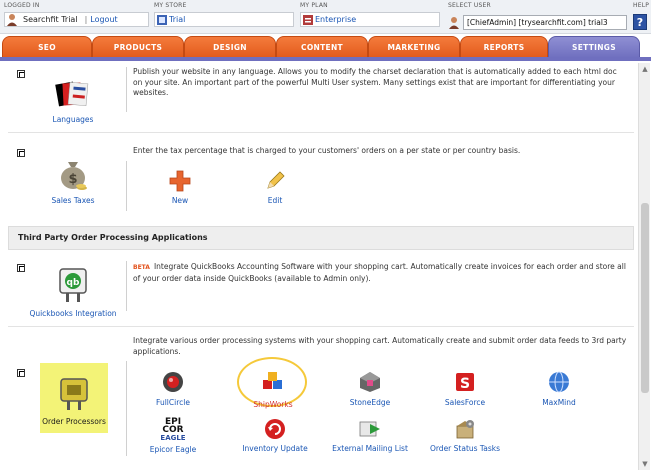 The height and width of the screenshot is (470, 651). I want to click on epicor-eagle-label: Epicor Eagle, so click(173, 449).